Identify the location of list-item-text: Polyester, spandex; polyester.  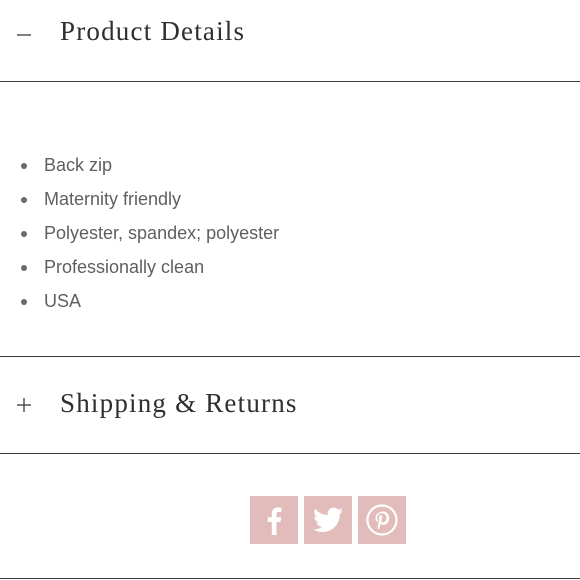
(162, 233).